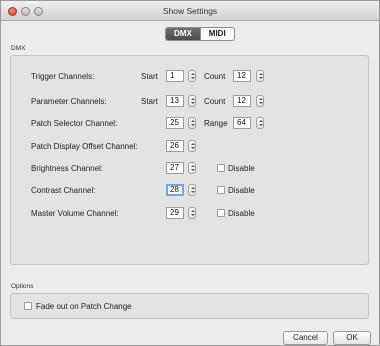 The width and height of the screenshot is (380, 346). What do you see at coordinates (221, 213) in the screenshot?
I see `master-volume-disable-checkbox` at bounding box center [221, 213].